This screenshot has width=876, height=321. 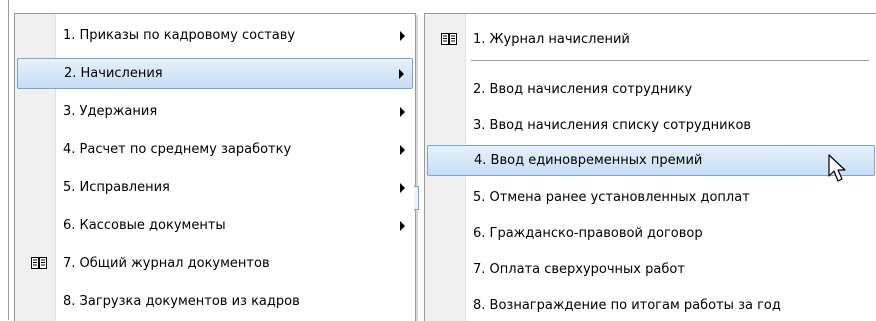 What do you see at coordinates (588, 233) in the screenshot?
I see `menu-item-label: 6. Гражданско-правовой договор` at bounding box center [588, 233].